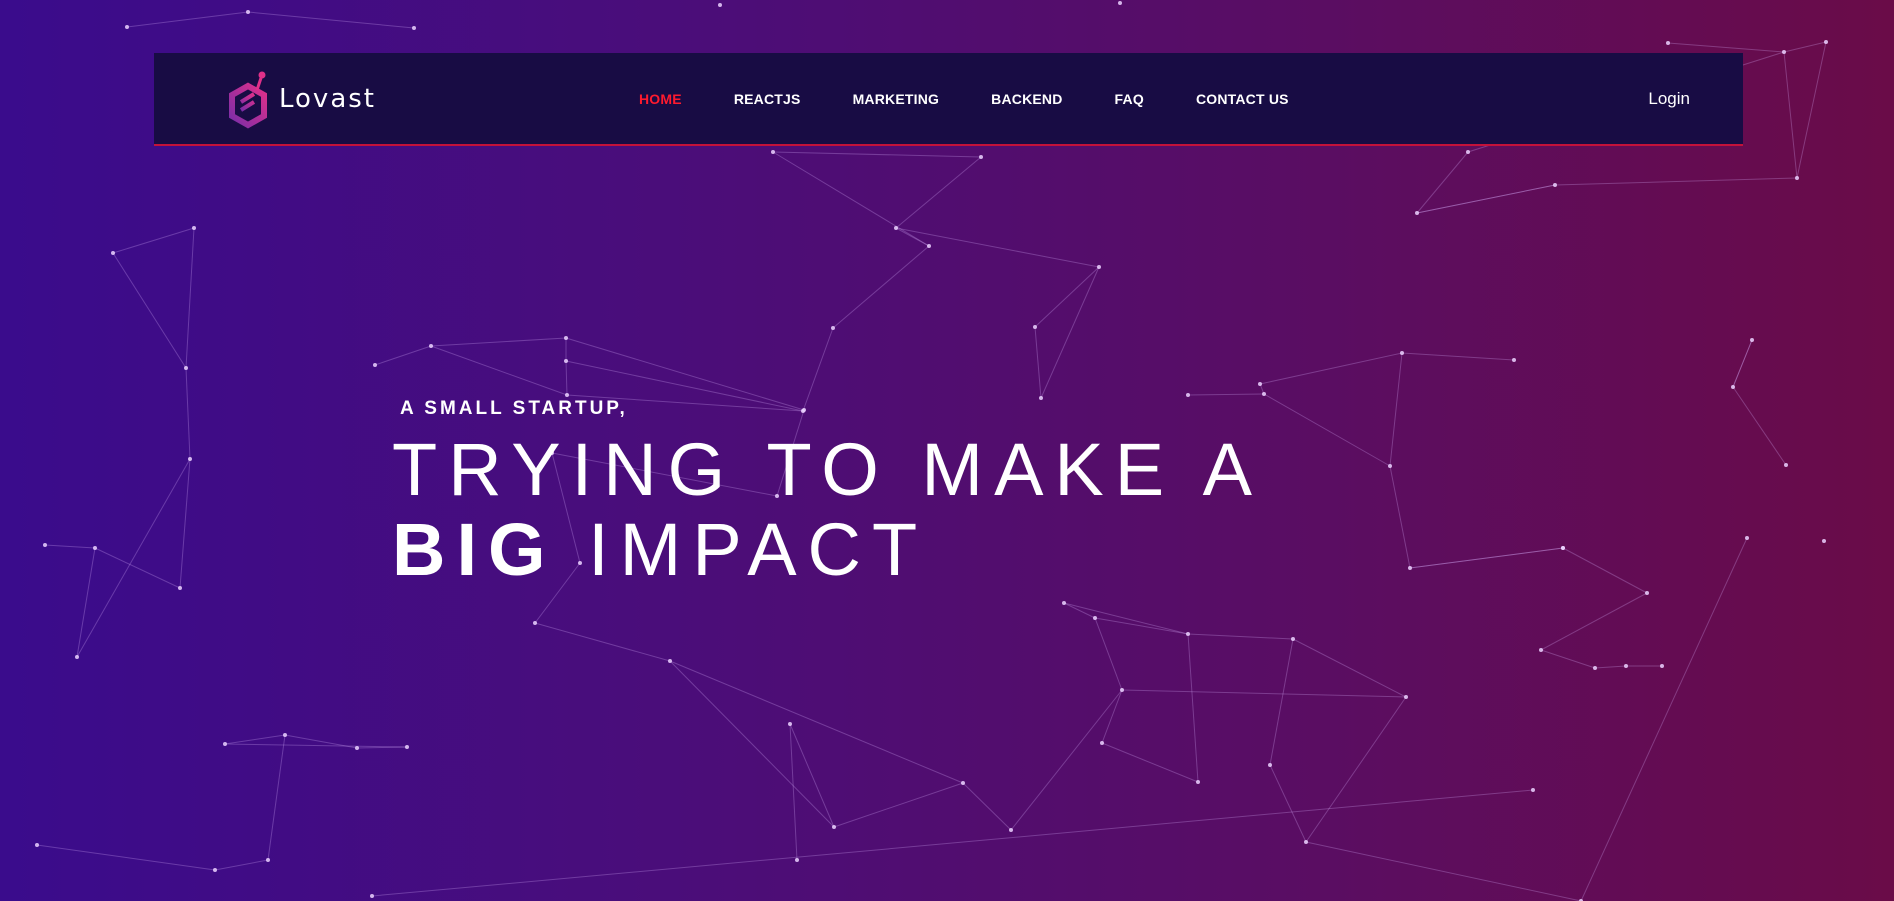 The height and width of the screenshot is (901, 1894). Describe the element at coordinates (1129, 99) in the screenshot. I see `nav-faq: FAQ` at that location.